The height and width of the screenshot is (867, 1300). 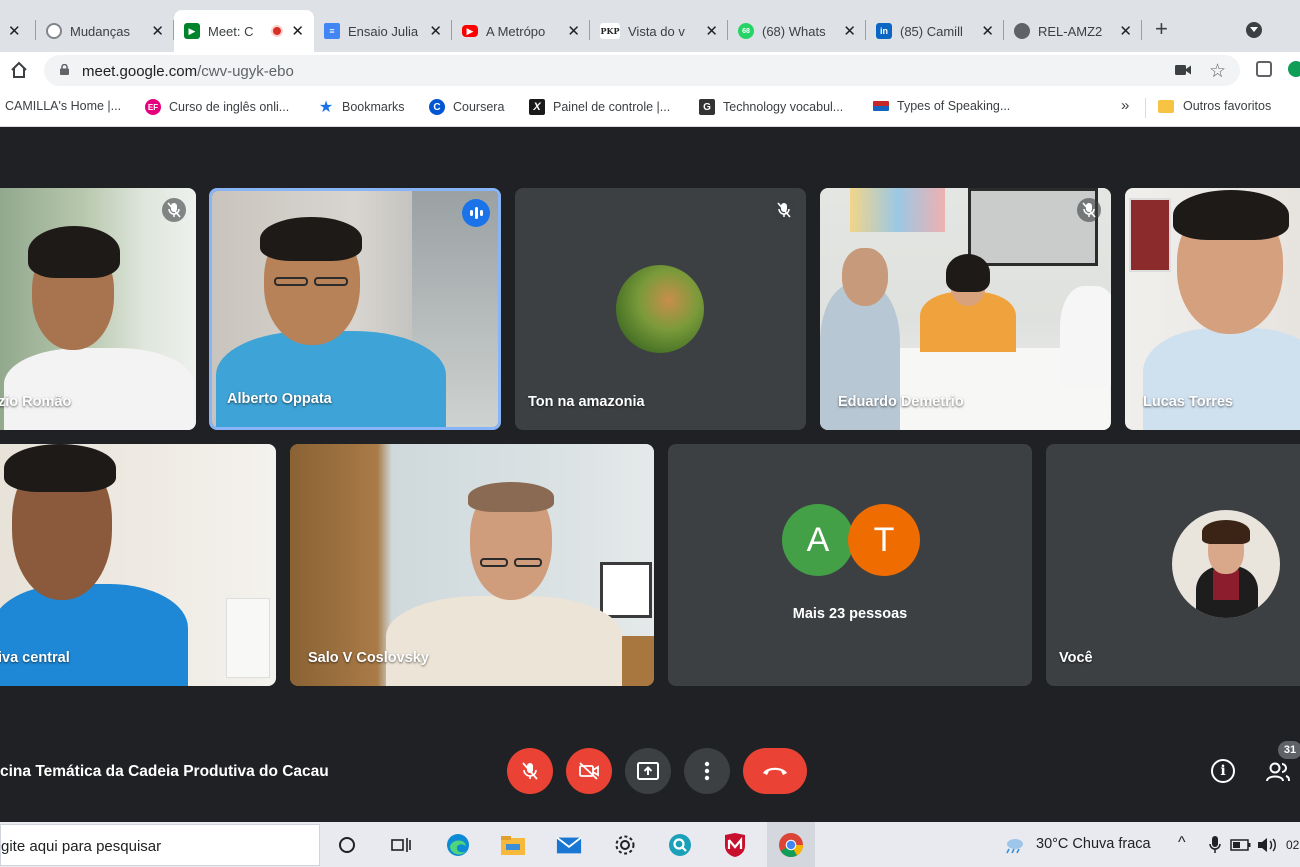 What do you see at coordinates (1073, 31) in the screenshot?
I see `tab-rel-amz: REL-AMZ2 ✕` at bounding box center [1073, 31].